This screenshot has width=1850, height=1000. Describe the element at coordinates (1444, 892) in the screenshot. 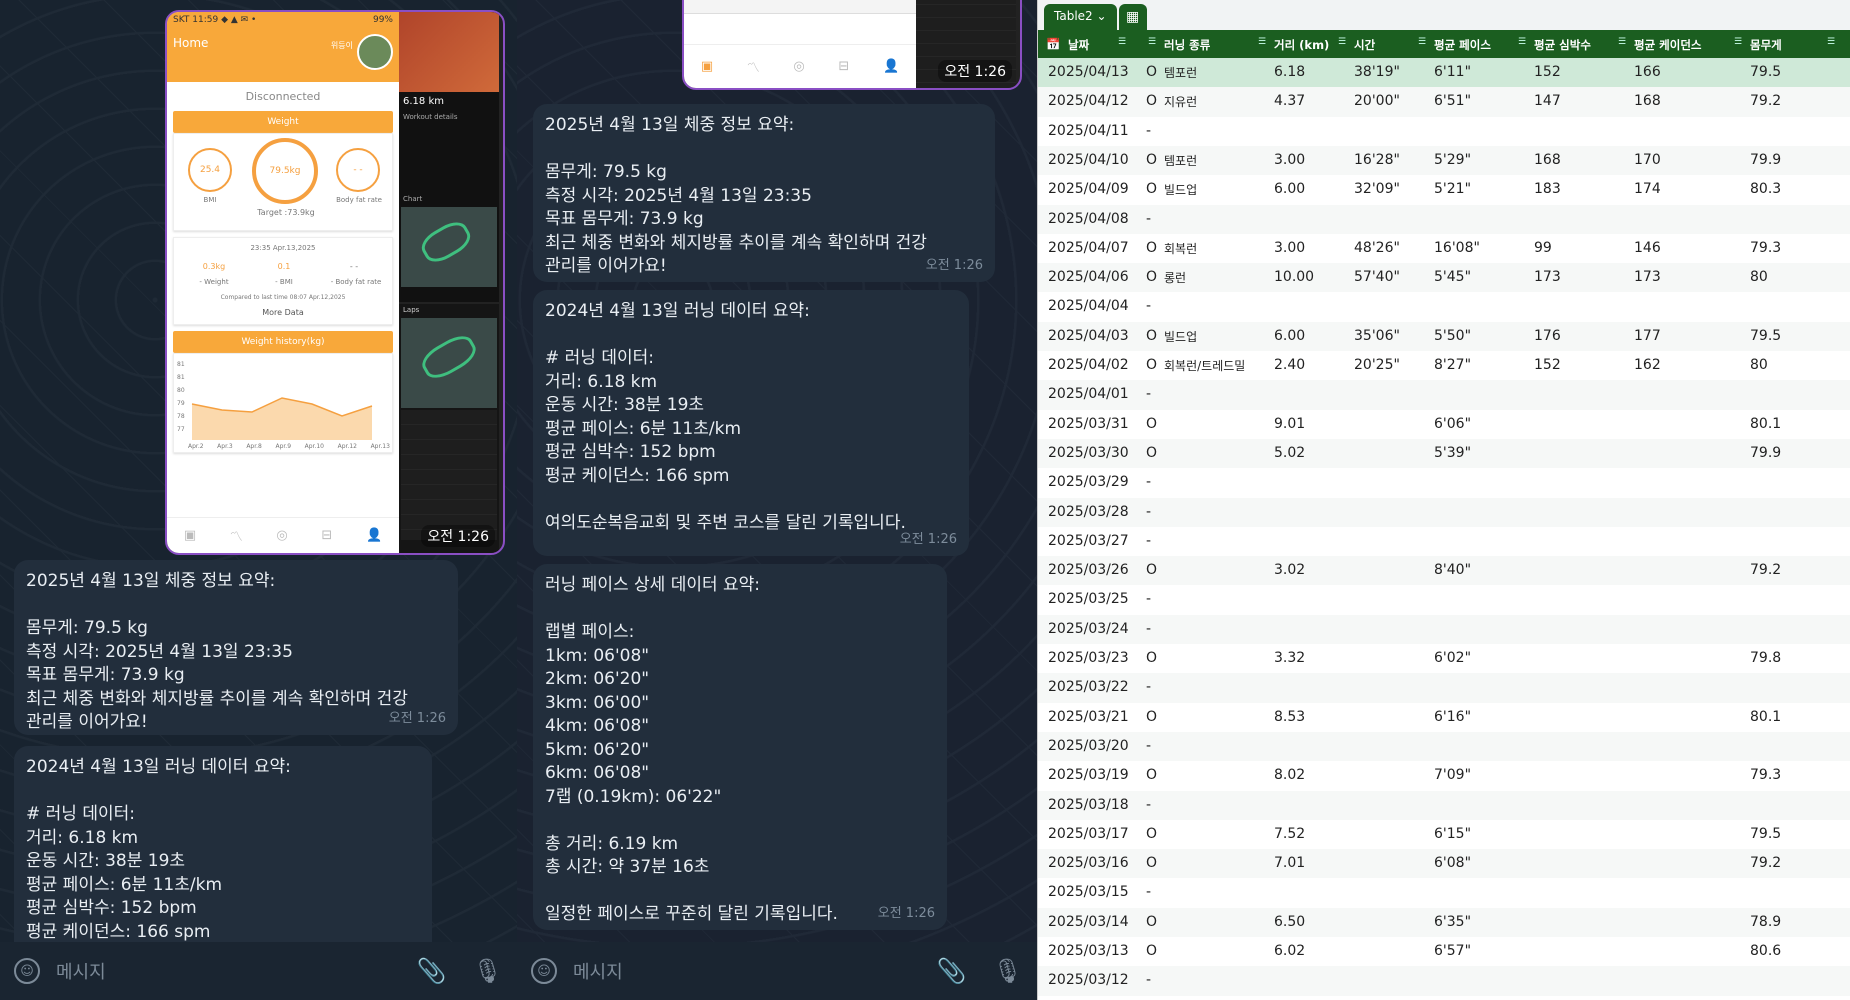

I see `table-row: 2025/03/15 -` at that location.